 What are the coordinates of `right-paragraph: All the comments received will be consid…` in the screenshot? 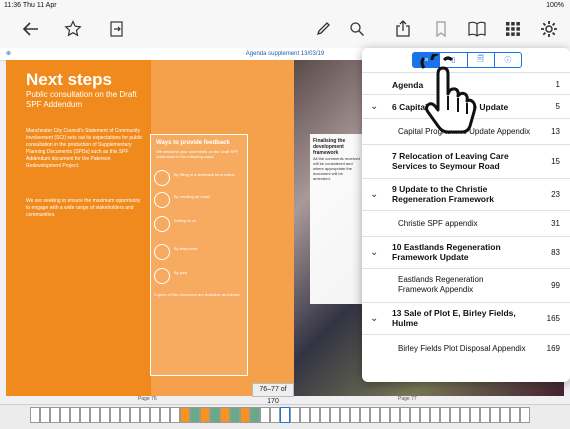 It's located at (336, 168).